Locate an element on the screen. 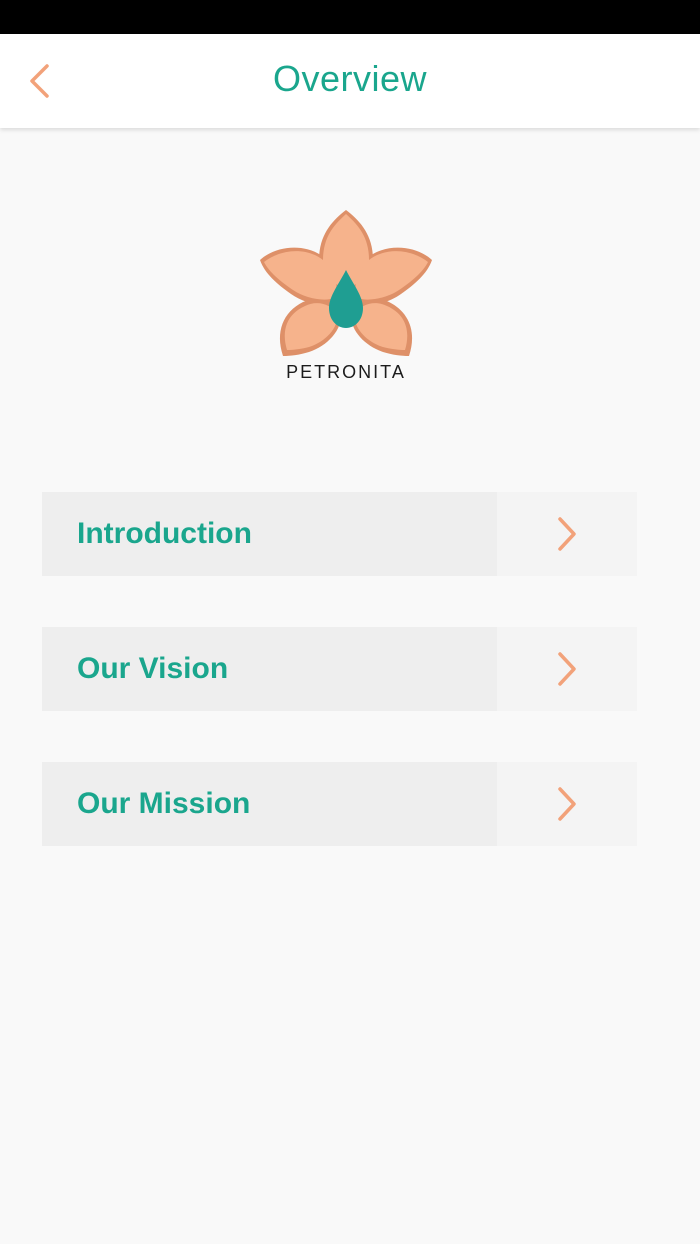 The width and height of the screenshot is (700, 1244). menu-item-label: Introduction is located at coordinates (164, 533).